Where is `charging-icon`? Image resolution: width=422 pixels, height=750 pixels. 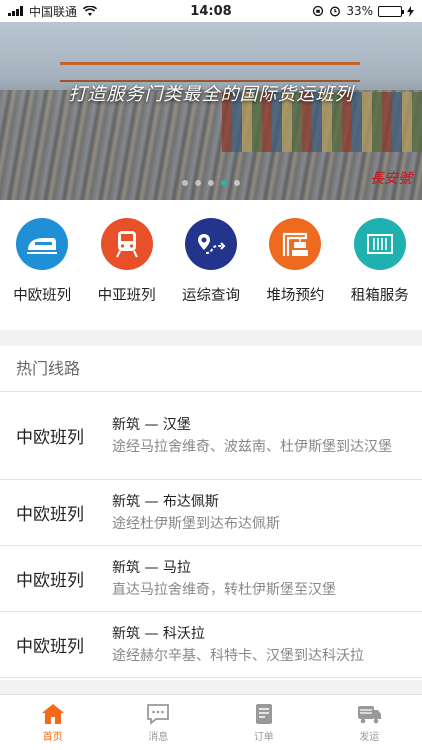
charging-icon is located at coordinates (410, 11).